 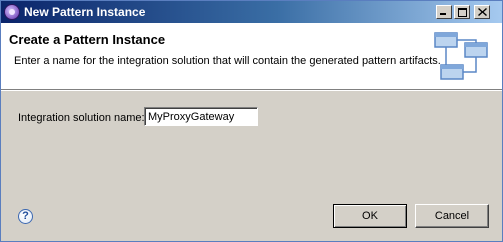 What do you see at coordinates (461, 56) in the screenshot?
I see `pattern-diagram-icon` at bounding box center [461, 56].